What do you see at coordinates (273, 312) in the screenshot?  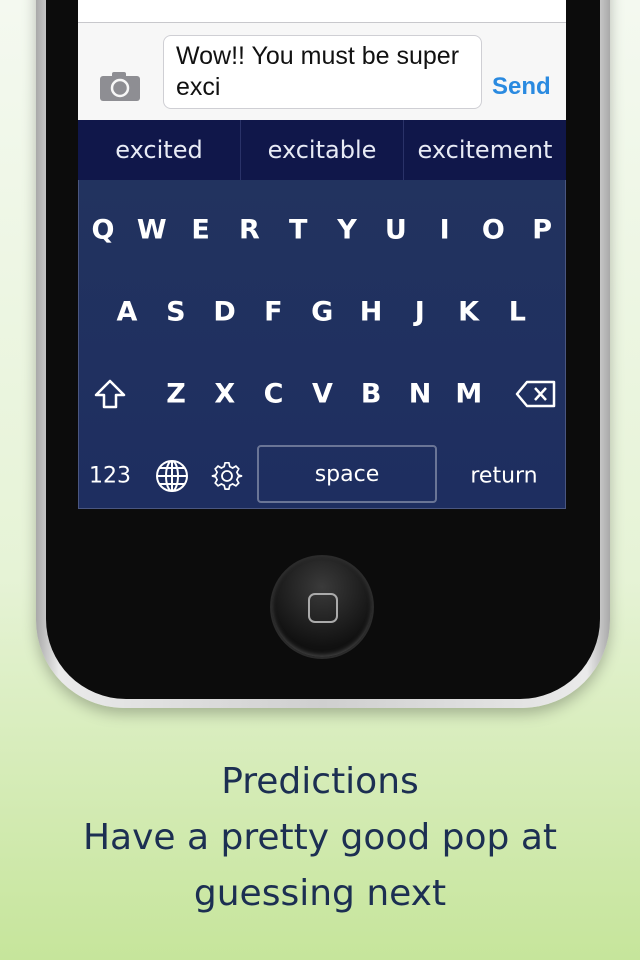 I see `key-f: F` at bounding box center [273, 312].